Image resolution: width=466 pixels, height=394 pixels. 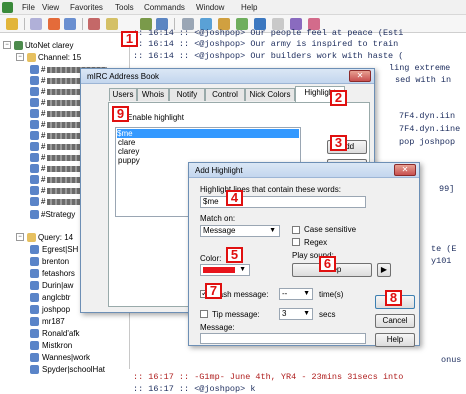 What do you see at coordinates (270, 94) in the screenshot?
I see `tab-nick-colors: Nick Colors` at bounding box center [270, 94].